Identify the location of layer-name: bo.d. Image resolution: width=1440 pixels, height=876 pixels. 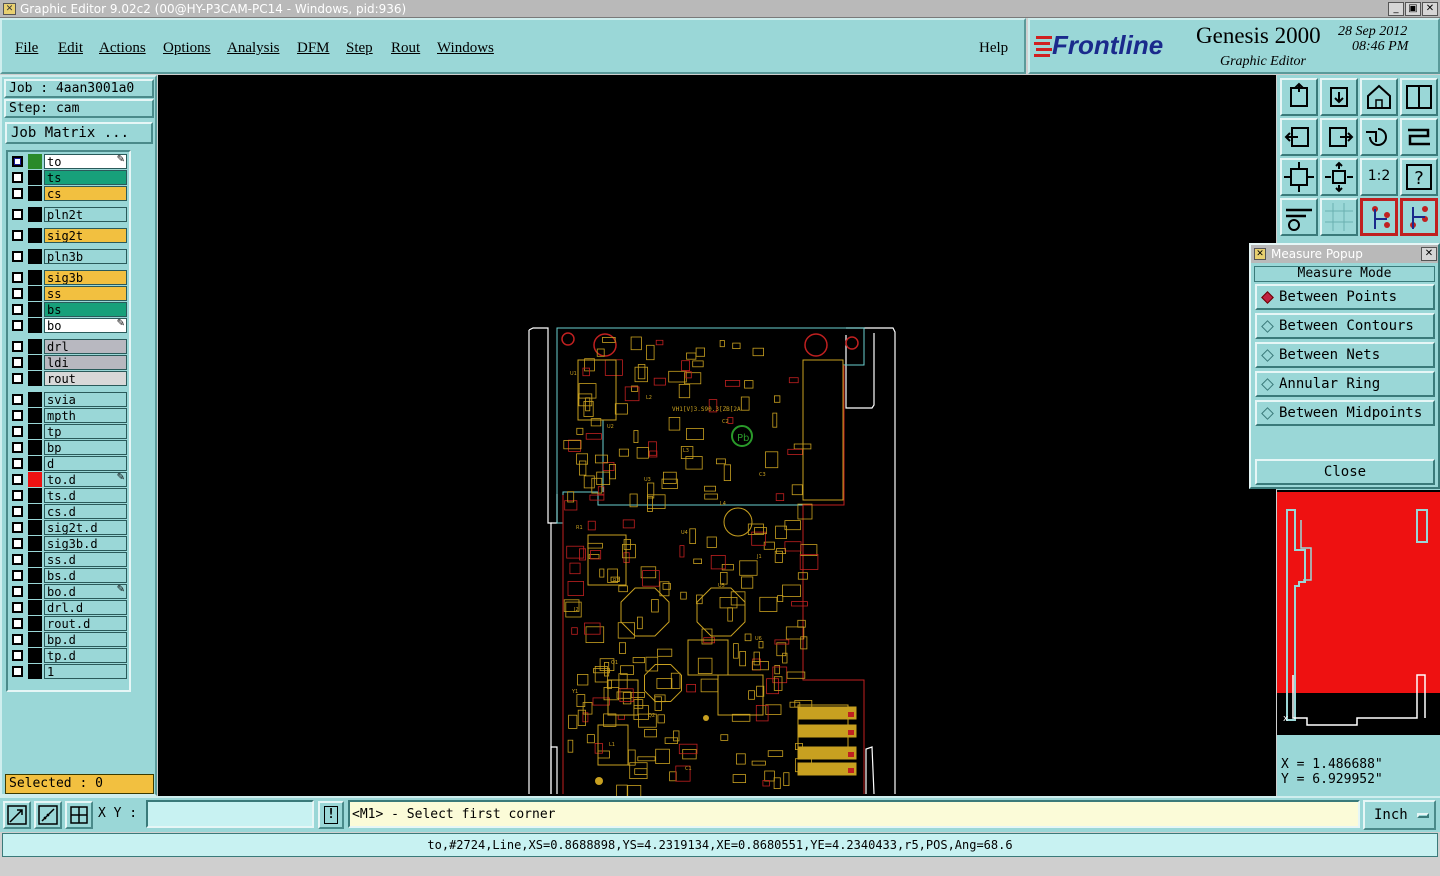
(85, 591).